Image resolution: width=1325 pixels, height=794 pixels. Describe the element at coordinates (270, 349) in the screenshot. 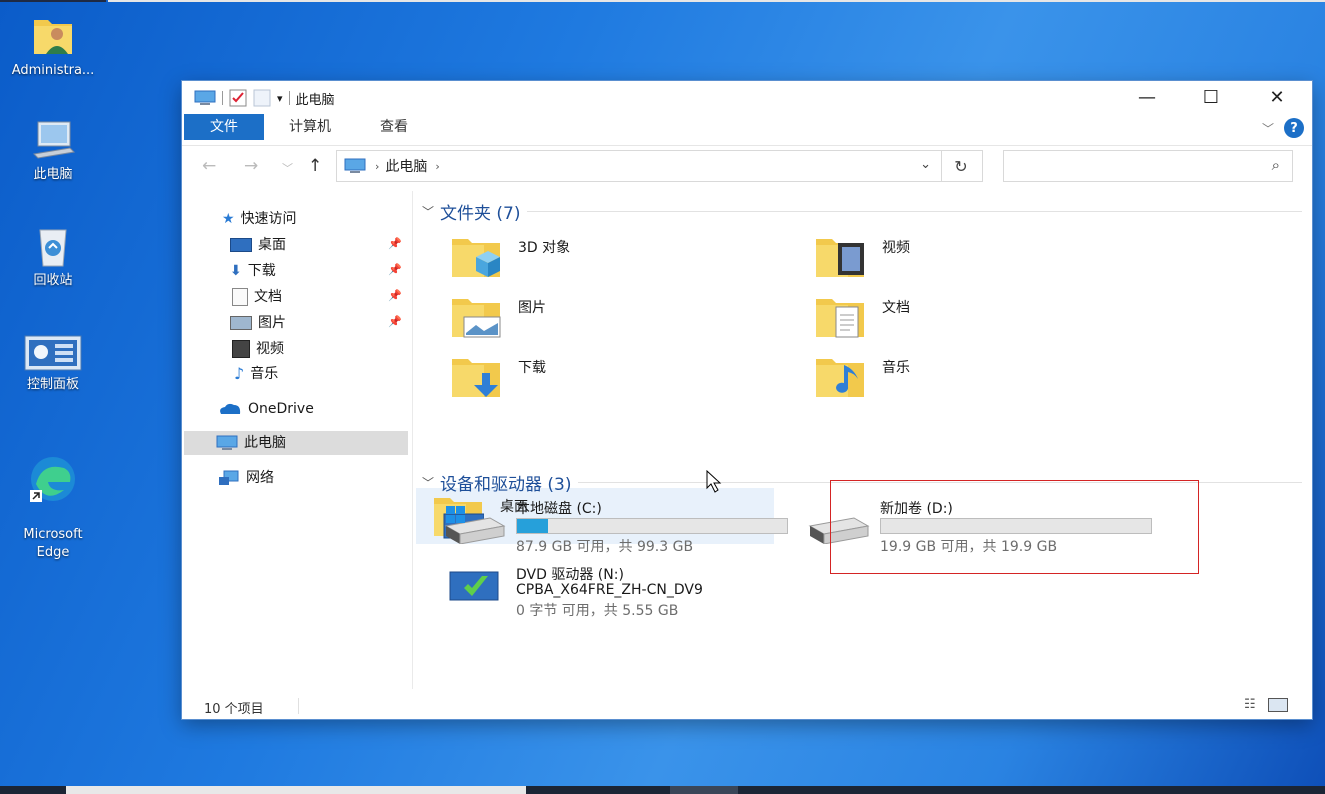

I see `nav-label: 视频` at that location.